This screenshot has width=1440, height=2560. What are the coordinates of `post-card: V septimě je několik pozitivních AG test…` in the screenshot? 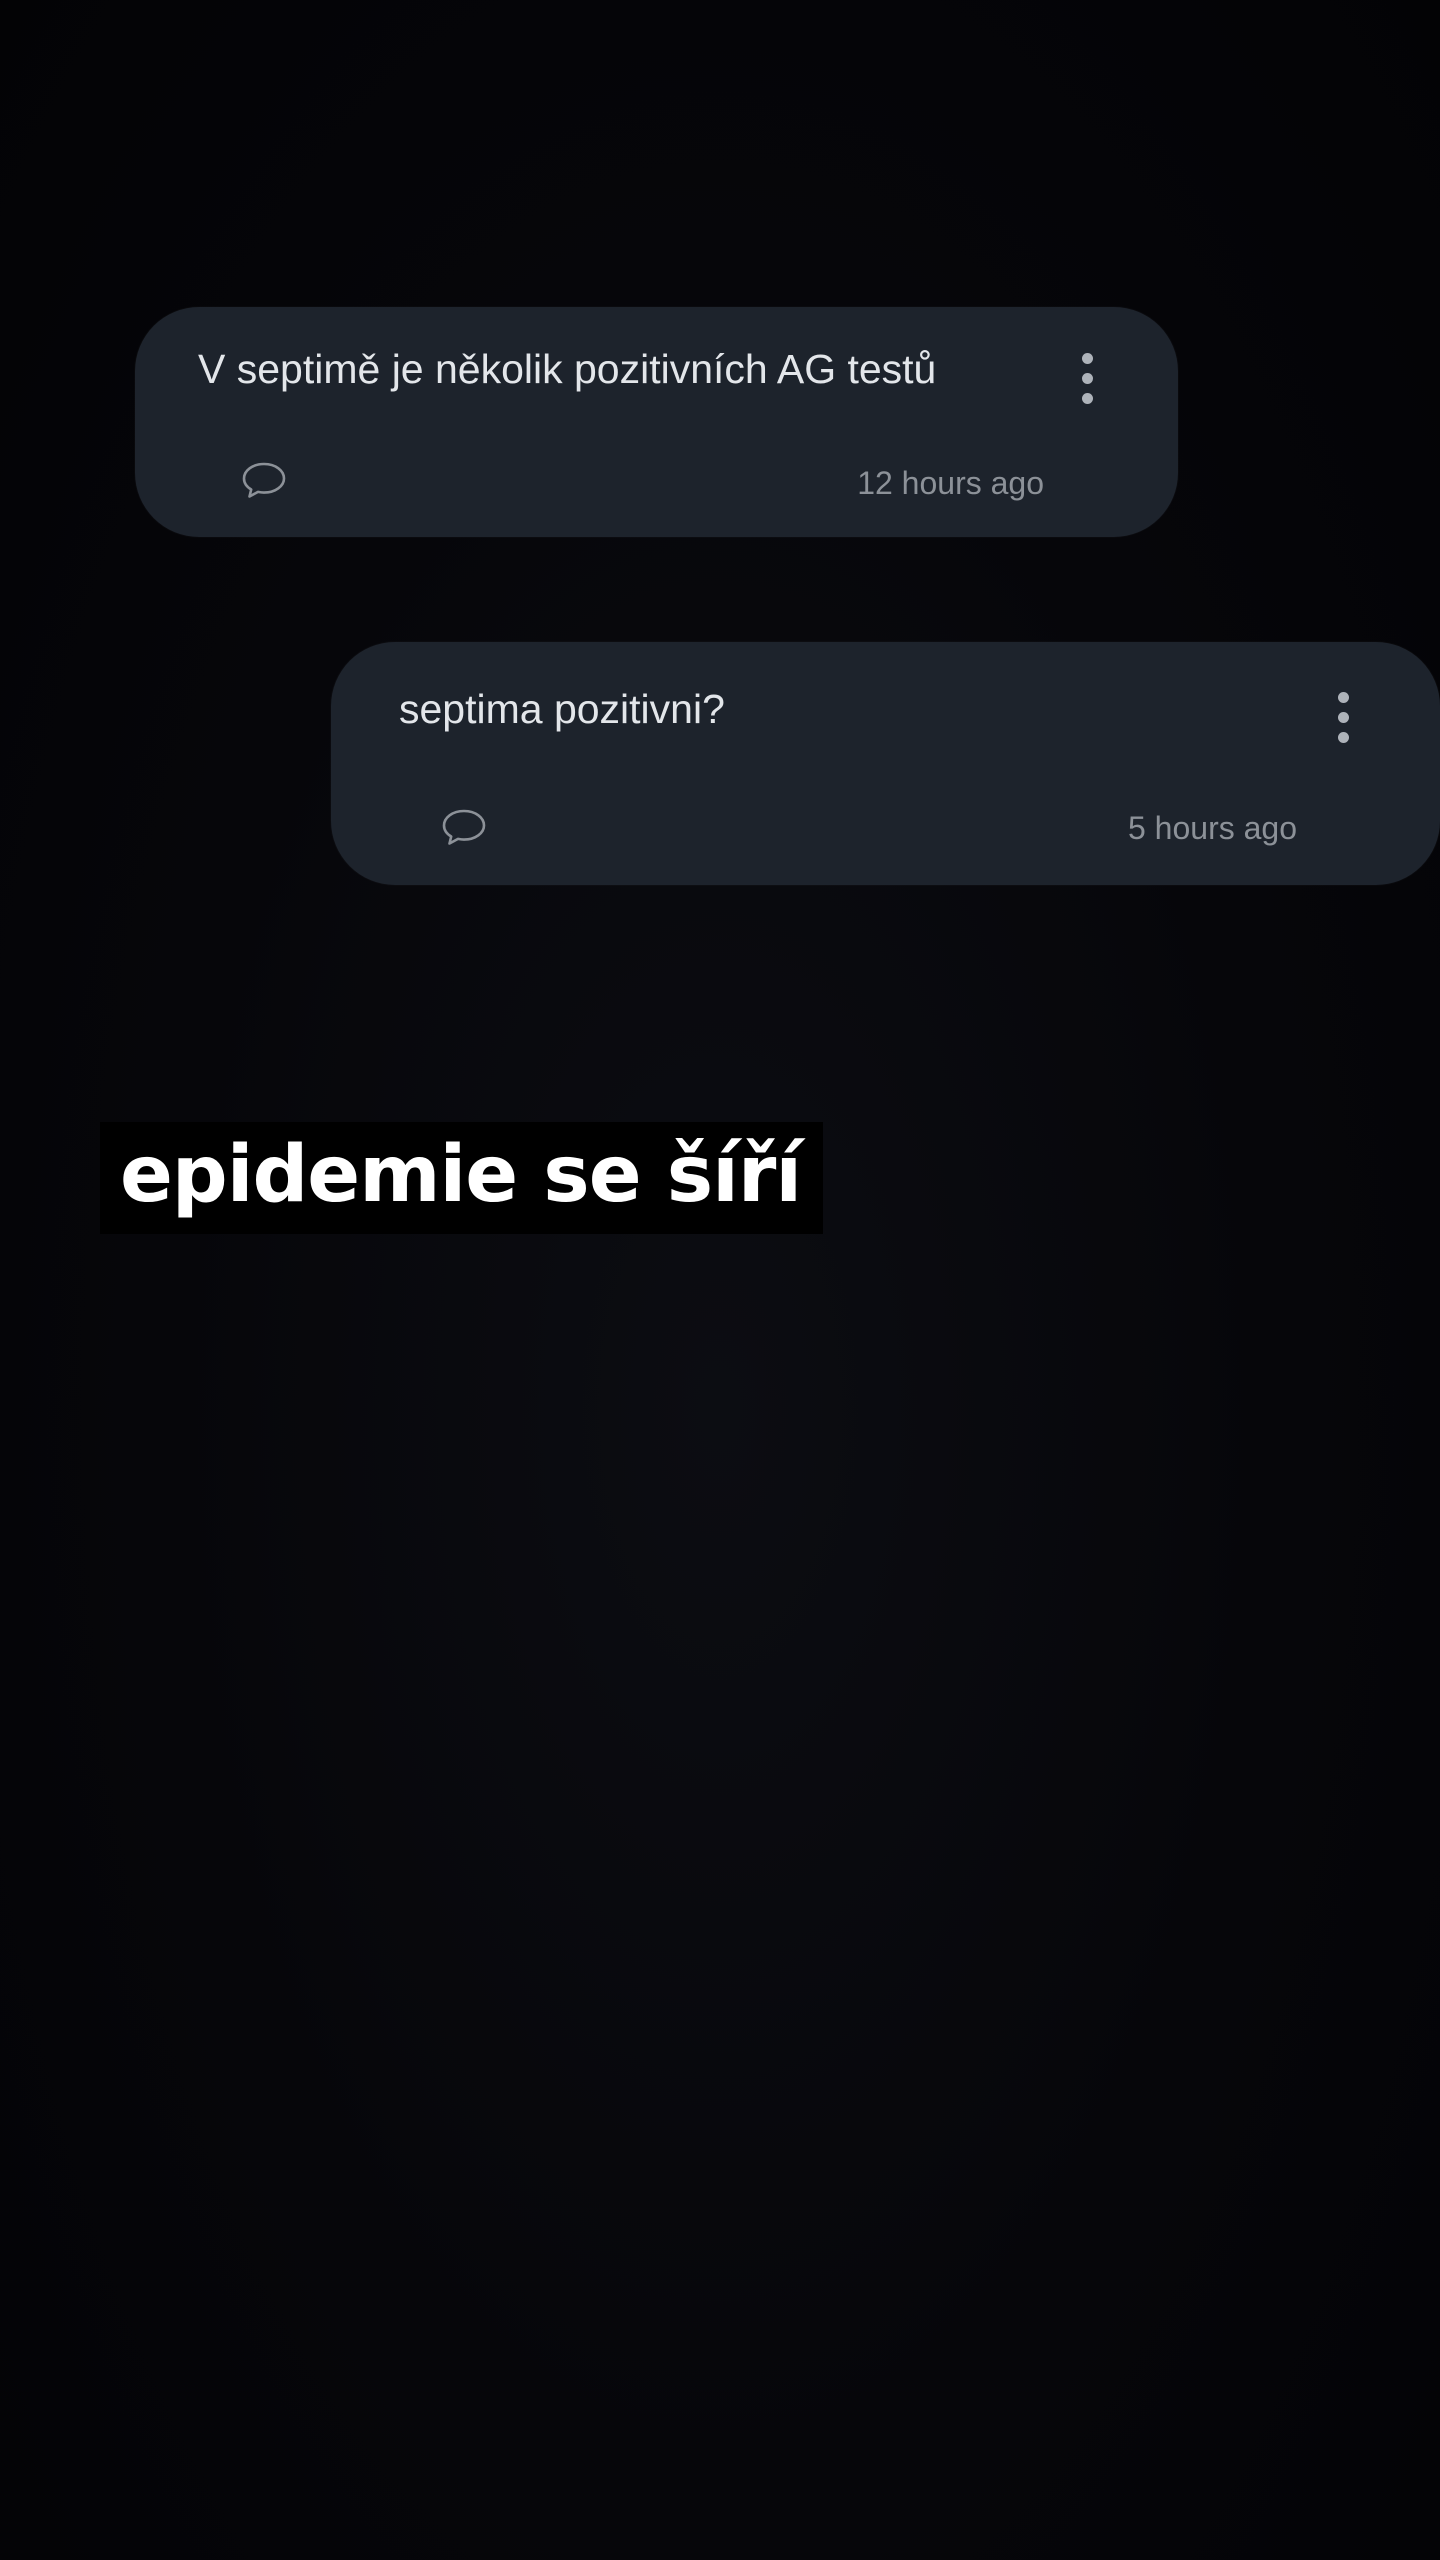 It's located at (656, 422).